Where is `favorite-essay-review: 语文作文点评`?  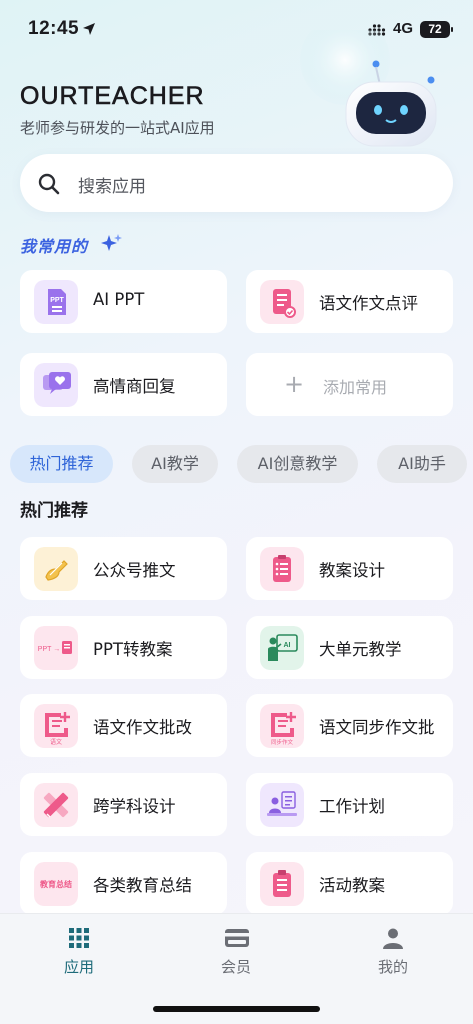
favorite-essay-review: 语文作文点评 is located at coordinates (349, 301).